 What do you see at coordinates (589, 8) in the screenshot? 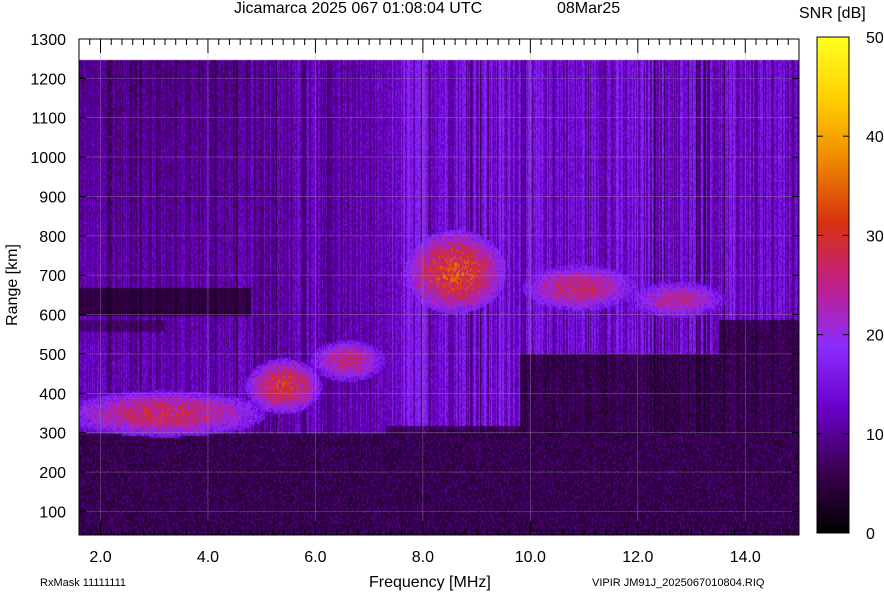
I see `chart-date: 08Mar25` at bounding box center [589, 8].